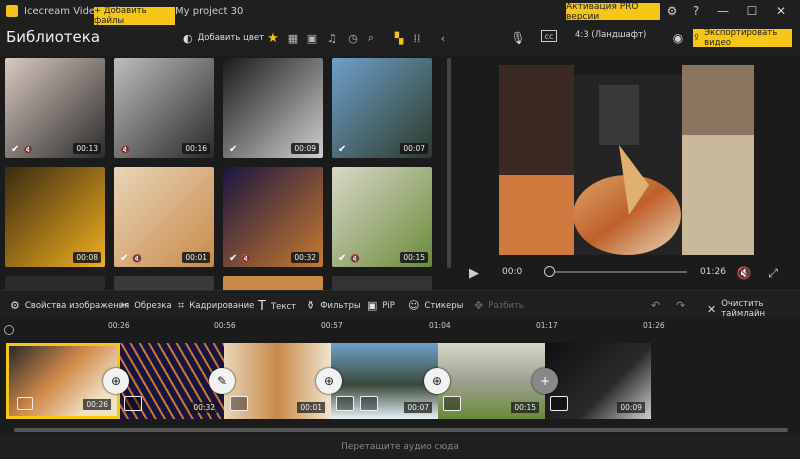 Image resolution: width=800 pixels, height=459 pixels. Describe the element at coordinates (400, 446) in the screenshot. I see `audio-drop-zone: Перетащите аудио сюда` at that location.